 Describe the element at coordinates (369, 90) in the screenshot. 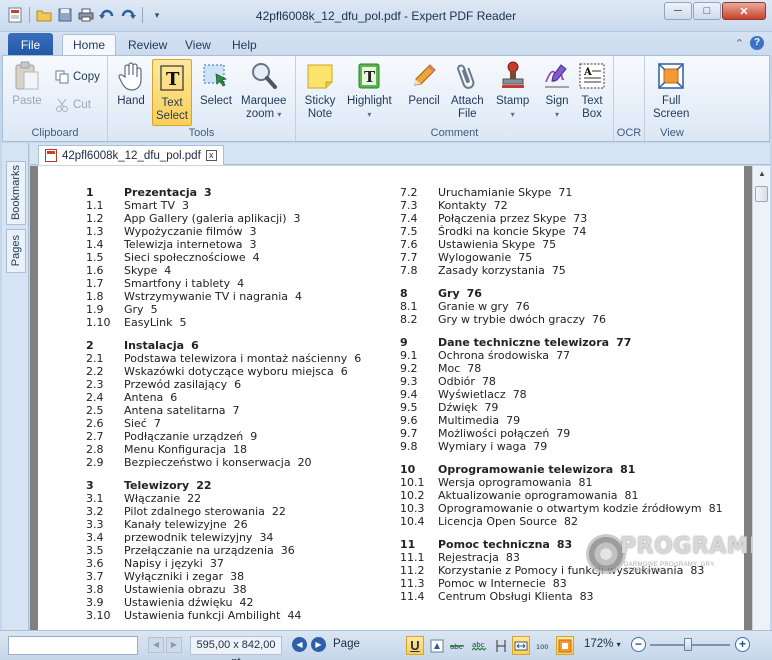

I see `highlight-button: T Highlight ▾` at that location.